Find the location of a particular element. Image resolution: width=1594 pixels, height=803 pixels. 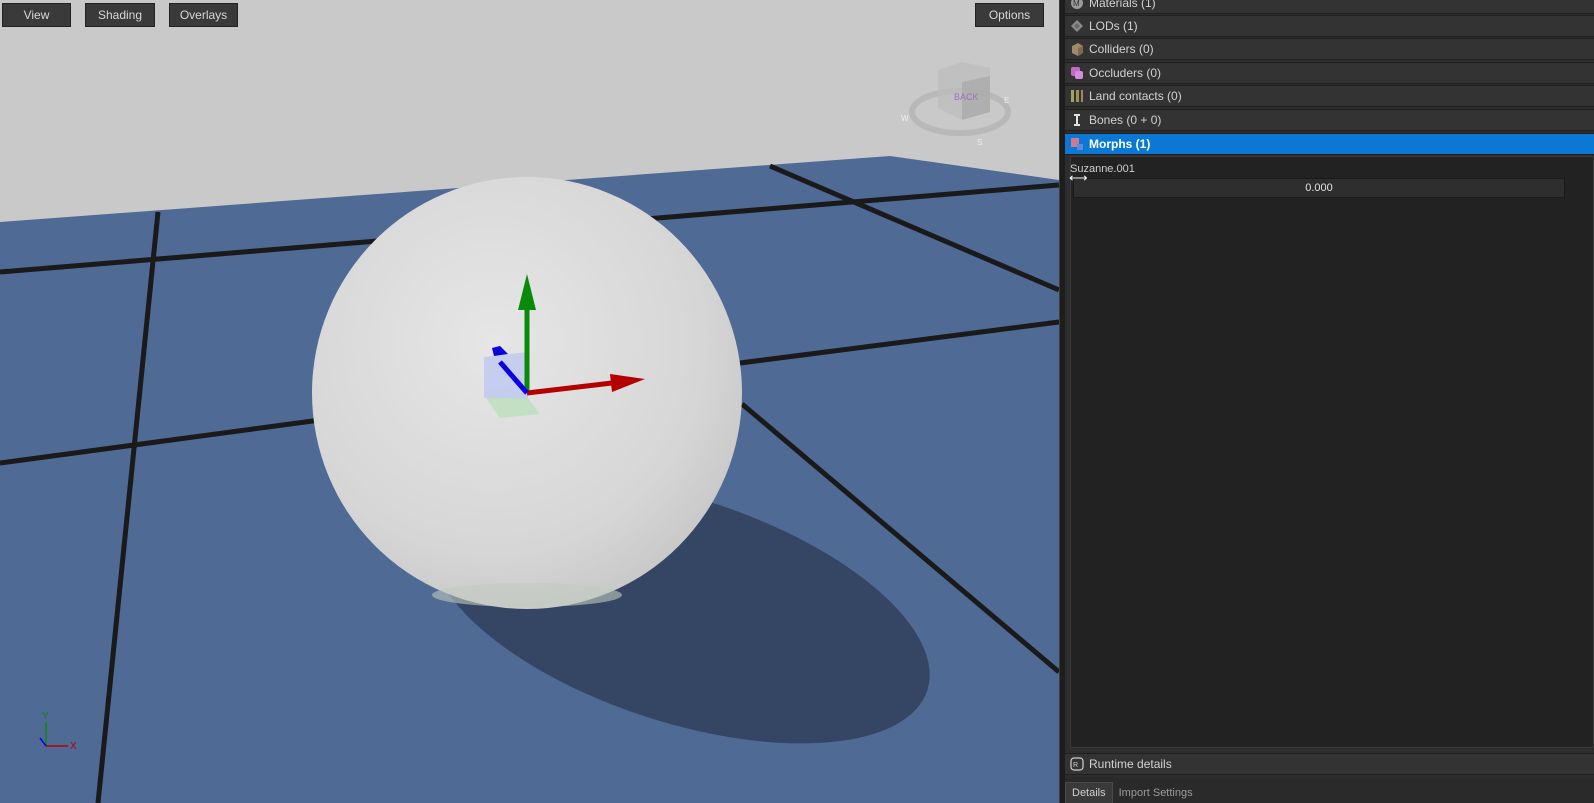

axis-y-label: Y is located at coordinates (45, 716).